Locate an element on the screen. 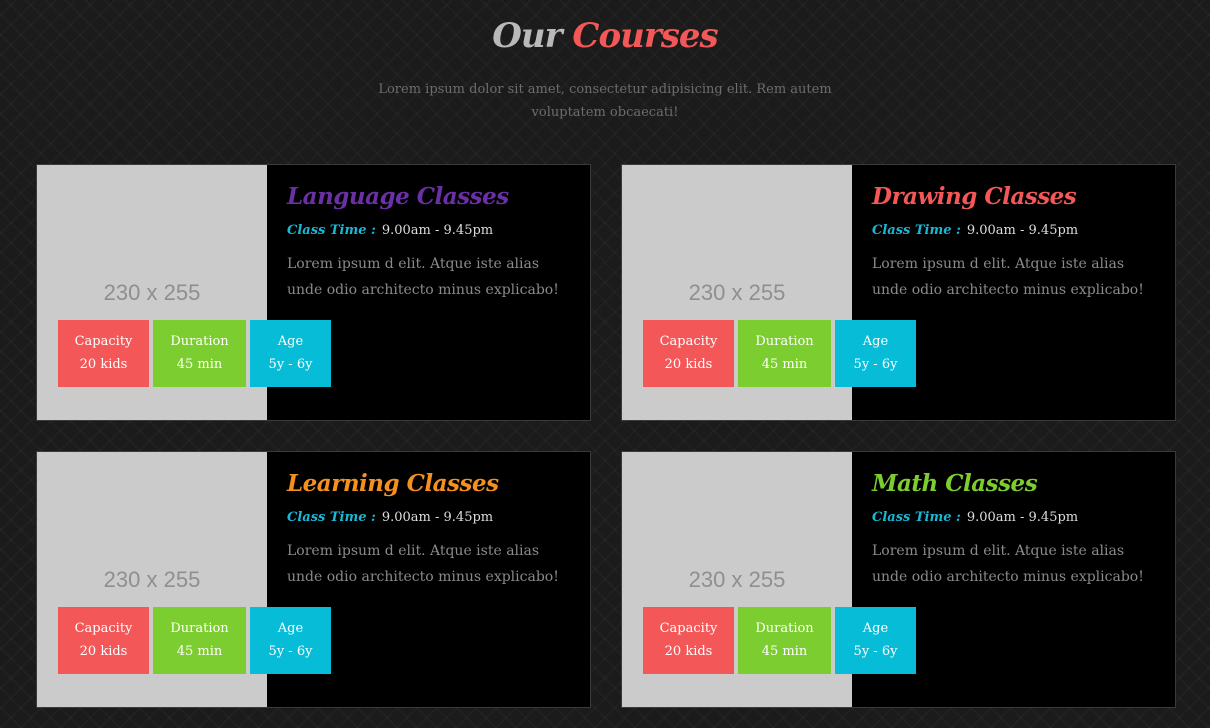 The image size is (1210, 728). course-title: Language Classes is located at coordinates (432, 200).